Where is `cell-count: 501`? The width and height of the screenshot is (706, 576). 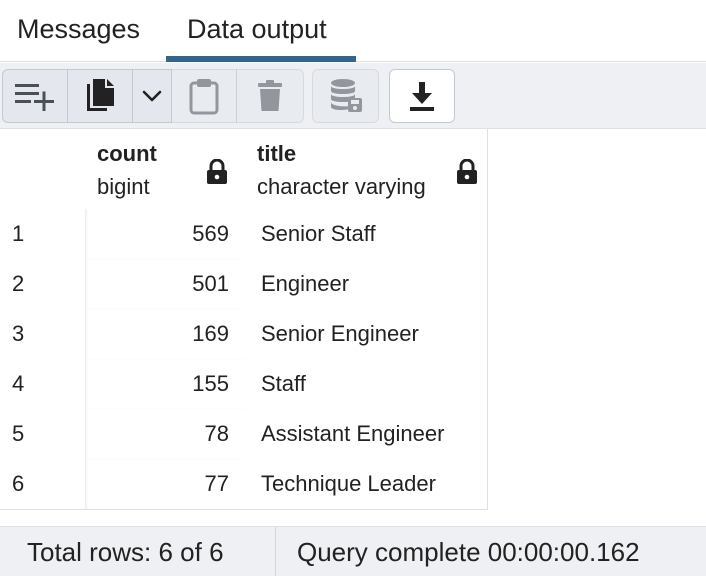 cell-count: 501 is located at coordinates (165, 284).